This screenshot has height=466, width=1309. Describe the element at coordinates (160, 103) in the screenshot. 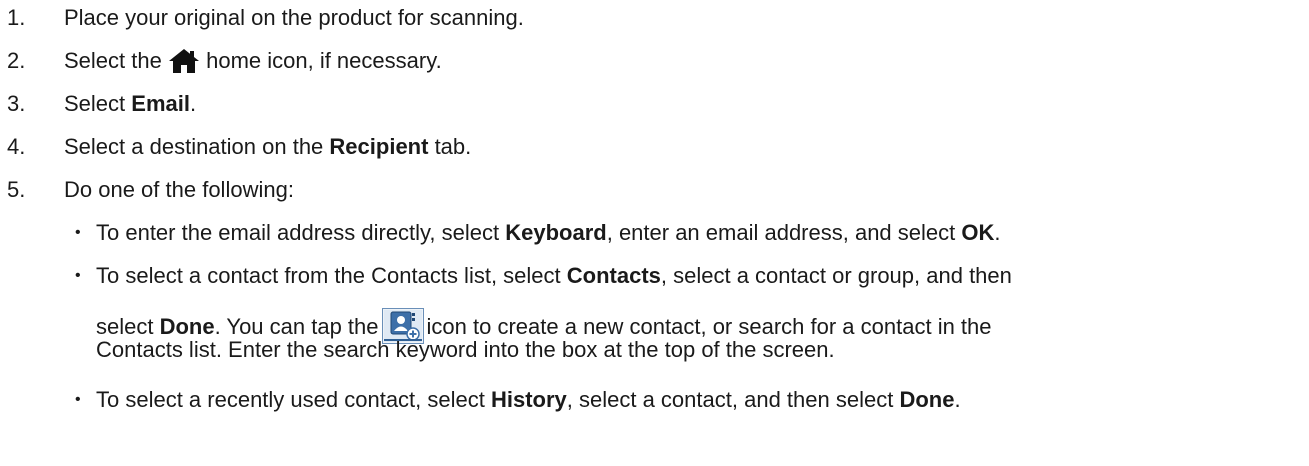

I see `ui-term-email: Email` at that location.